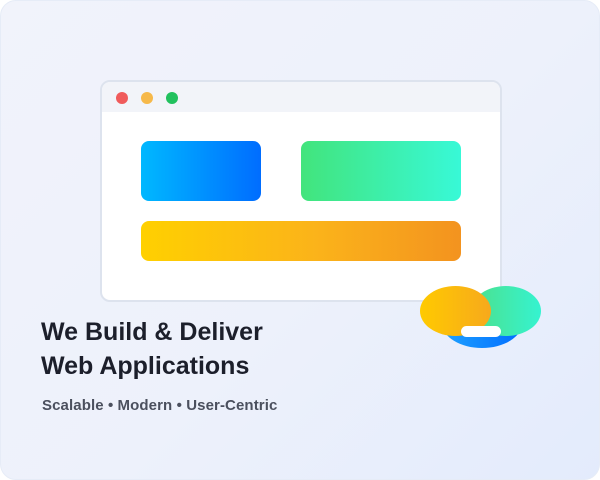 This screenshot has width=600, height=480. Describe the element at coordinates (301, 97) in the screenshot. I see `browser-titlebar` at that location.